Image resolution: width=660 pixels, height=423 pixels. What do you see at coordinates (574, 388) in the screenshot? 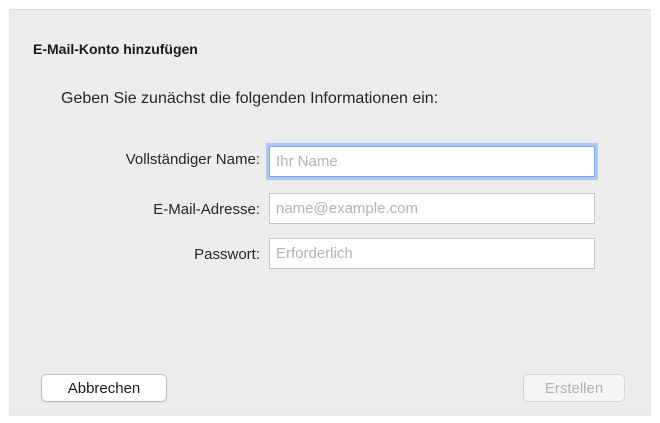
I see `create-button: Erstellen` at bounding box center [574, 388].